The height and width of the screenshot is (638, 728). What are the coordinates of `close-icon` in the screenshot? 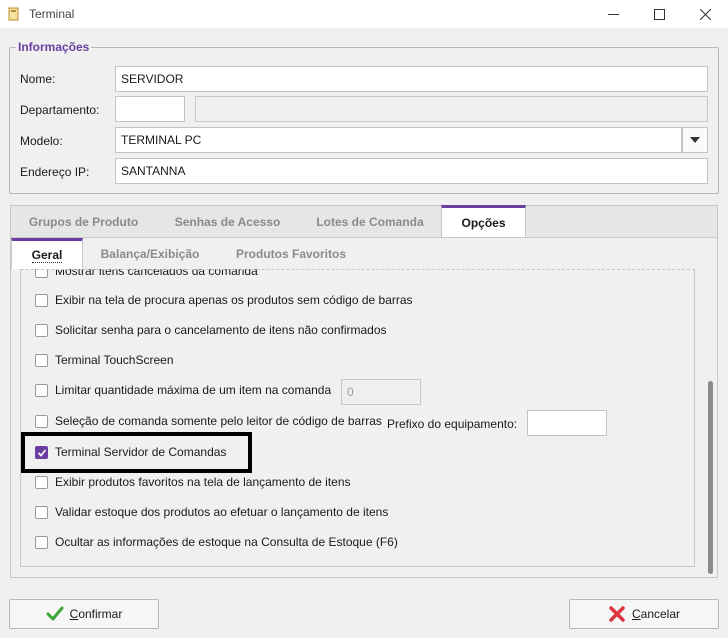 It's located at (705, 14).